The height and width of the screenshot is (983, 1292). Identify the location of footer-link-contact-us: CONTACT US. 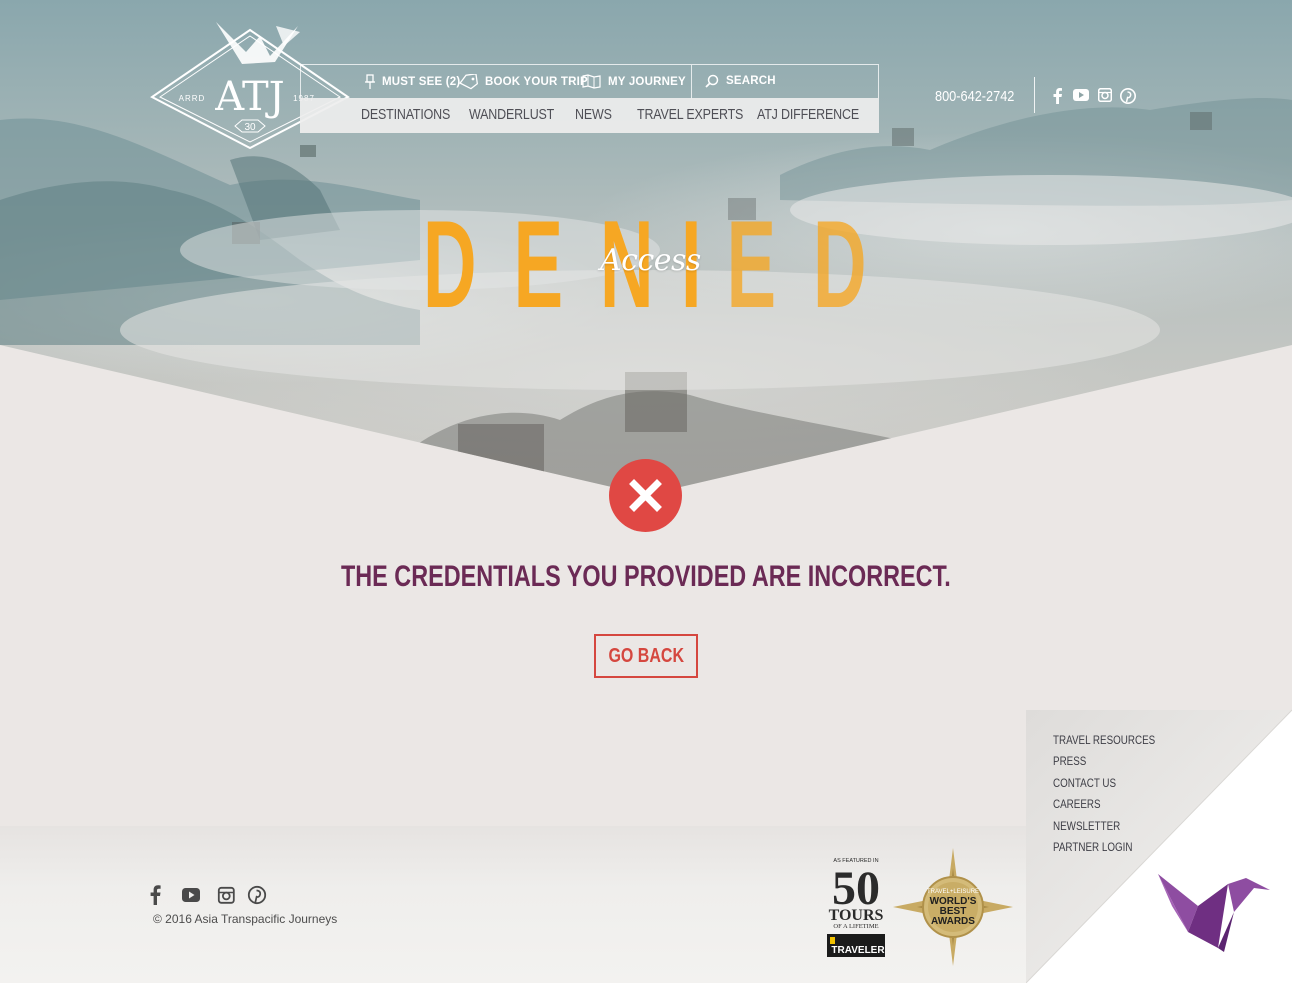
(1104, 786).